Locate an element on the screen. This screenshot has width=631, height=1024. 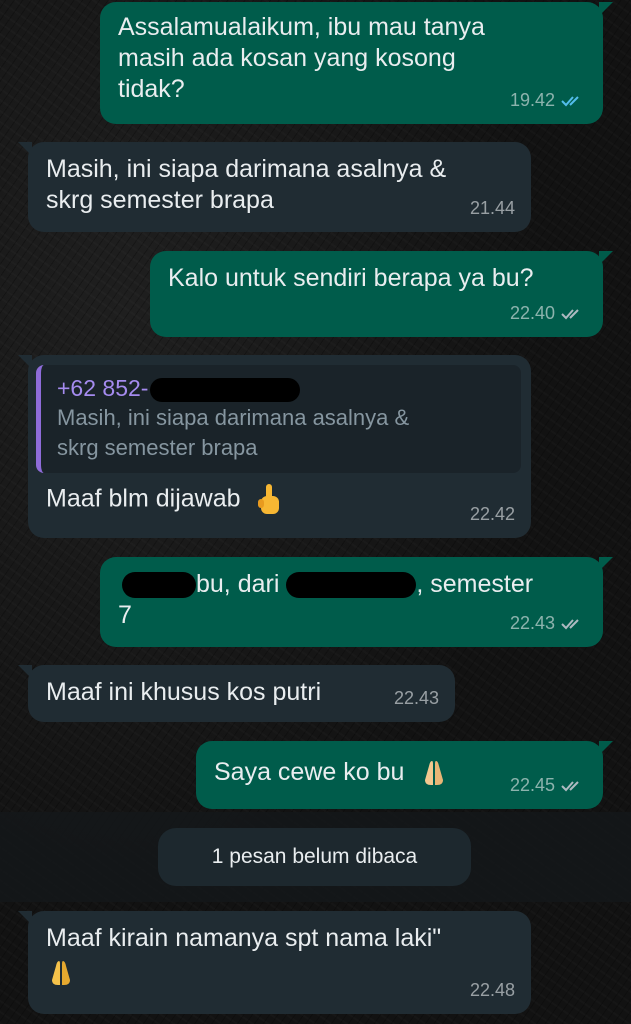
pointing-up-hand-icon is located at coordinates (269, 499).